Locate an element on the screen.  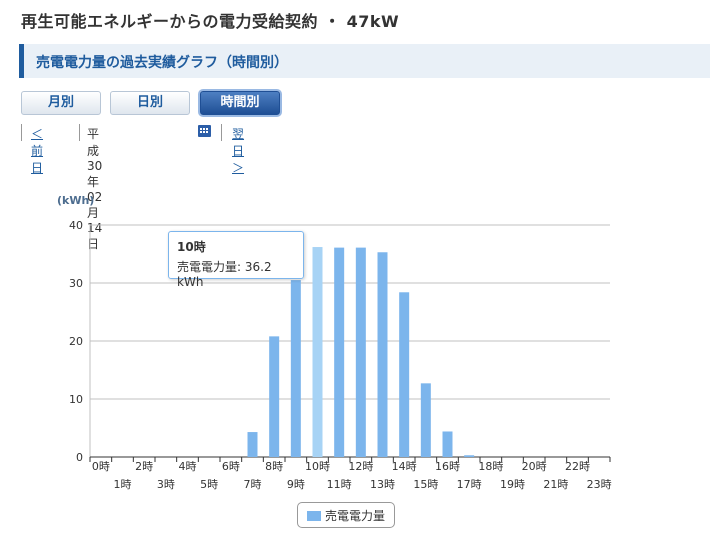
y-tick-label: 30 is located at coordinates (76, 283).